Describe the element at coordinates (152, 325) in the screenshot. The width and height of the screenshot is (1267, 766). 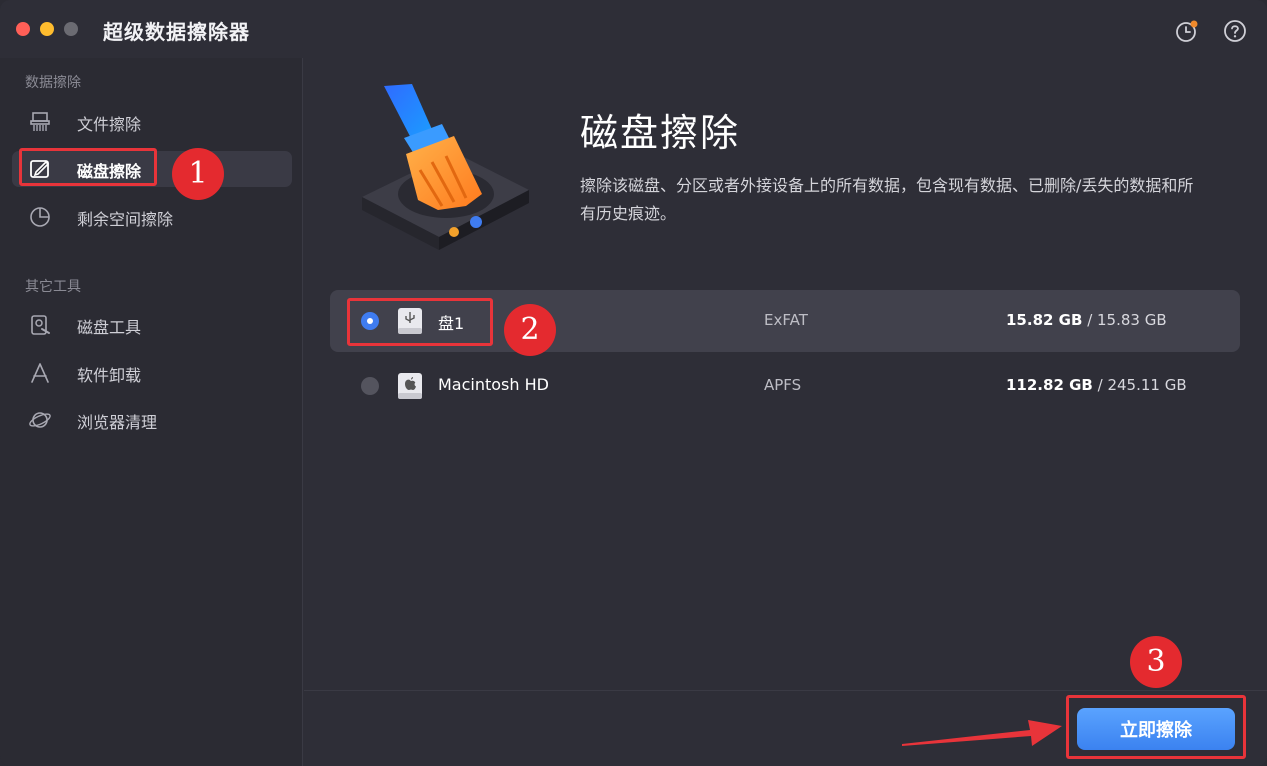
I see `sidebar-item-disk-tools: 磁盘工具` at that location.